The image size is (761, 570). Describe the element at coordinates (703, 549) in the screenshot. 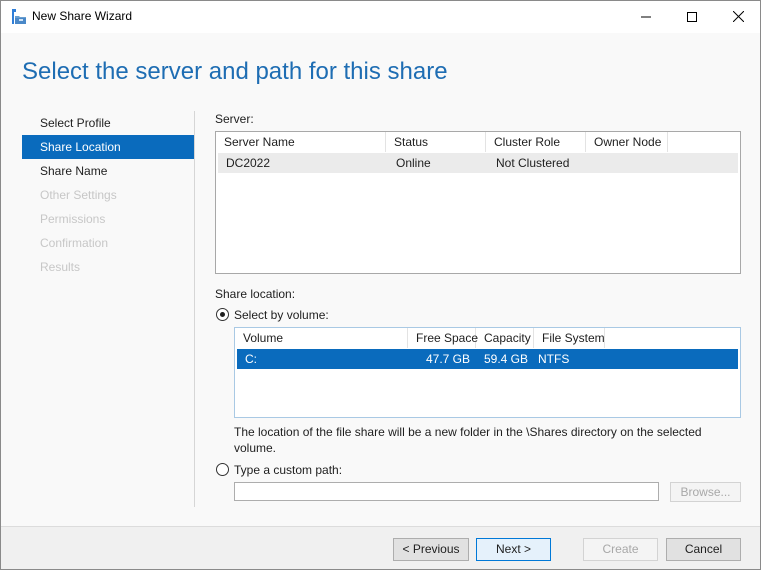

I see `cancel-button: Cancel` at that location.